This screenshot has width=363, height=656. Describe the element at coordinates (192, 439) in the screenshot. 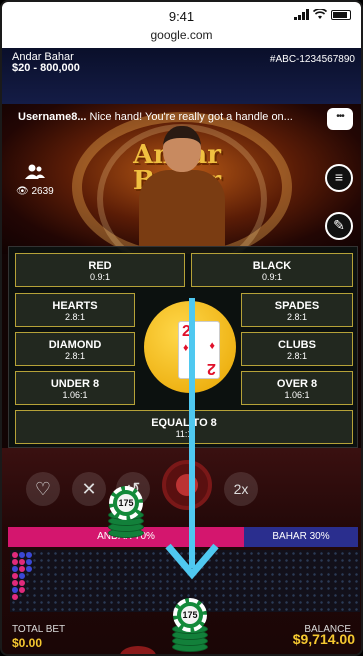

I see `drag-arrow-icon` at that location.